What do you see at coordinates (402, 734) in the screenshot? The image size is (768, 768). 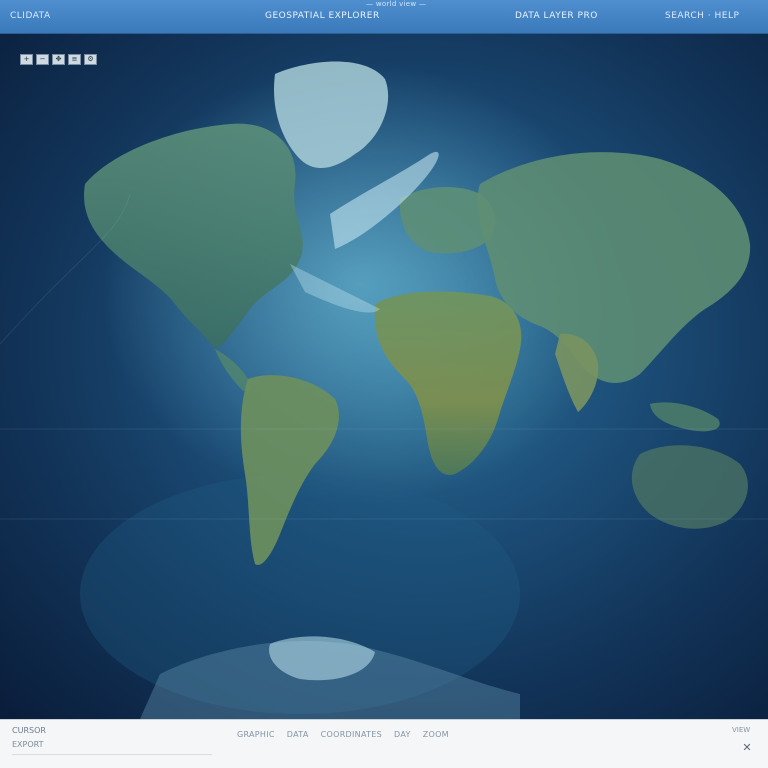 I see `status-item-day: DAY` at bounding box center [402, 734].